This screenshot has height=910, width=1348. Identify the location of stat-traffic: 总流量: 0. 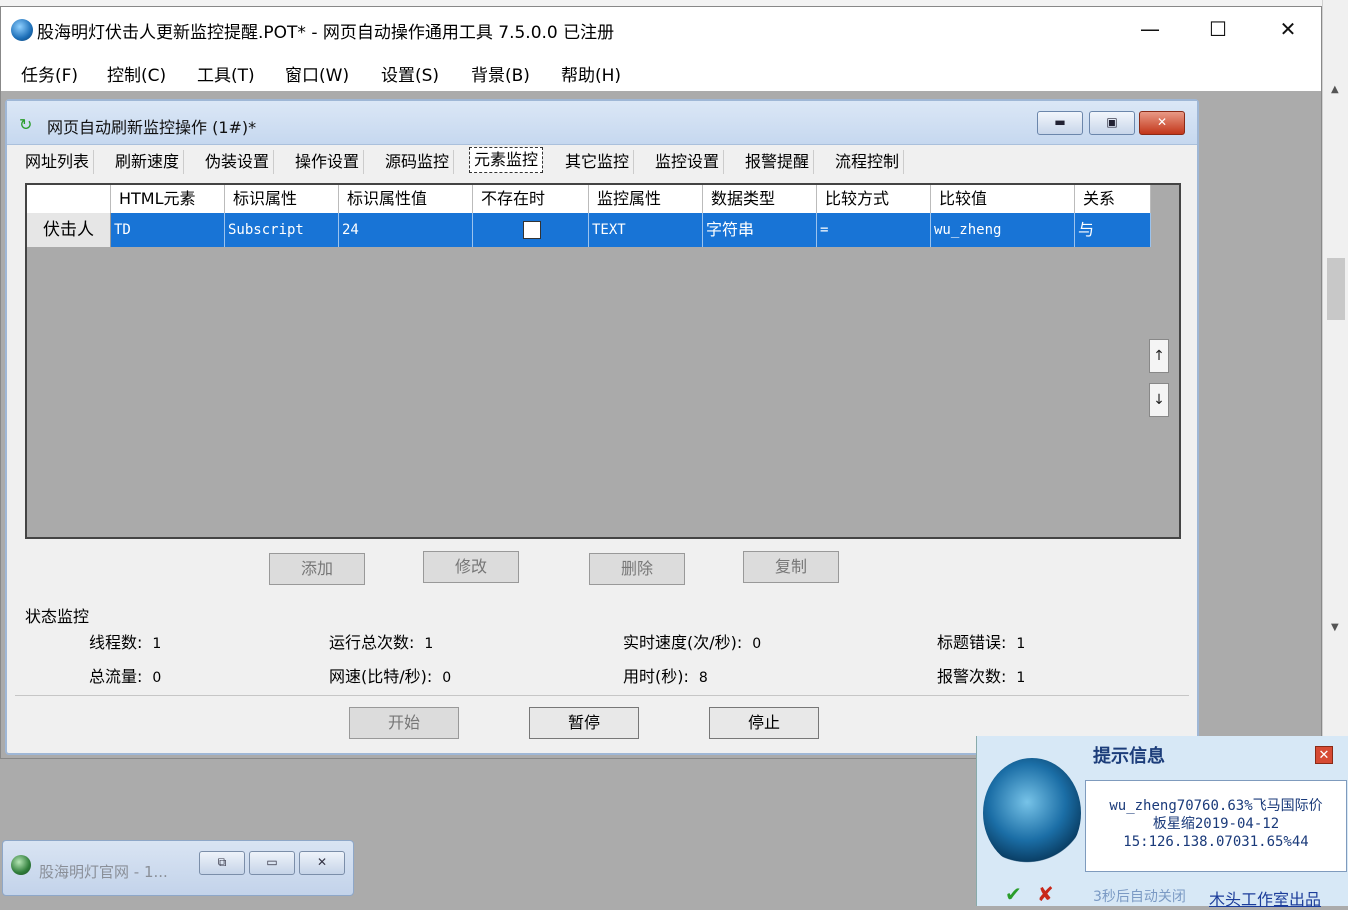
(125, 676).